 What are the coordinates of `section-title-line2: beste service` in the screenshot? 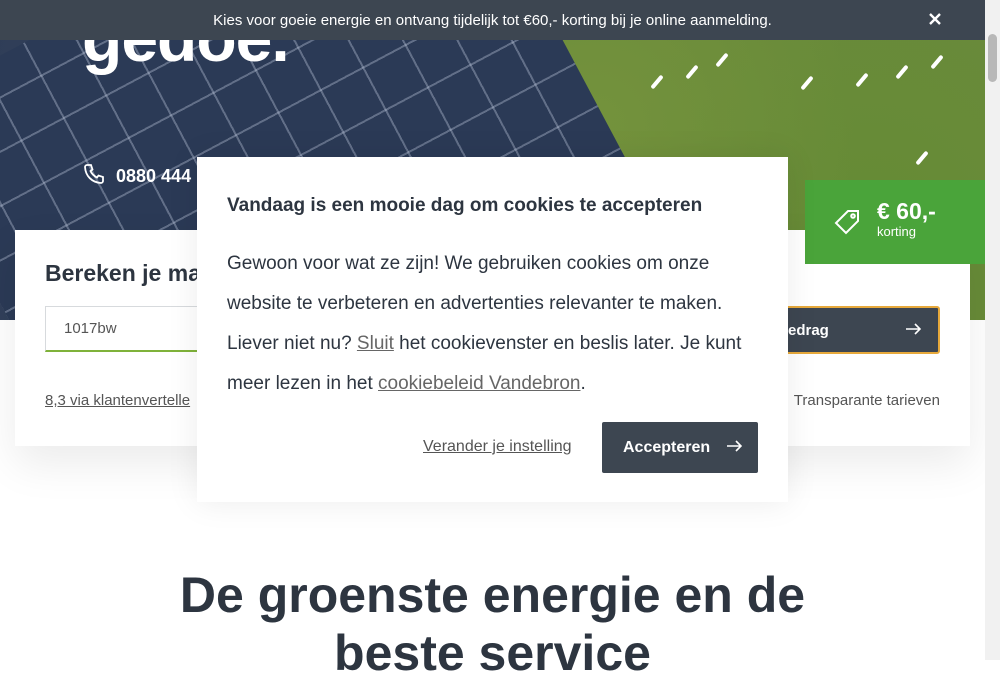 It's located at (492, 653).